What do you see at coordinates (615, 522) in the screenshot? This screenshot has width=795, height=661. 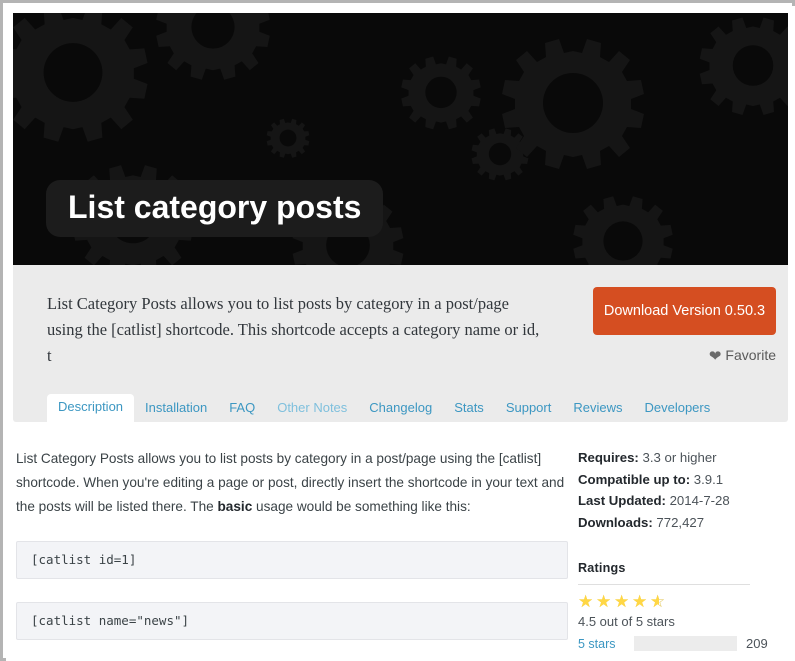 I see `meta-downloads-label: Downloads:` at bounding box center [615, 522].